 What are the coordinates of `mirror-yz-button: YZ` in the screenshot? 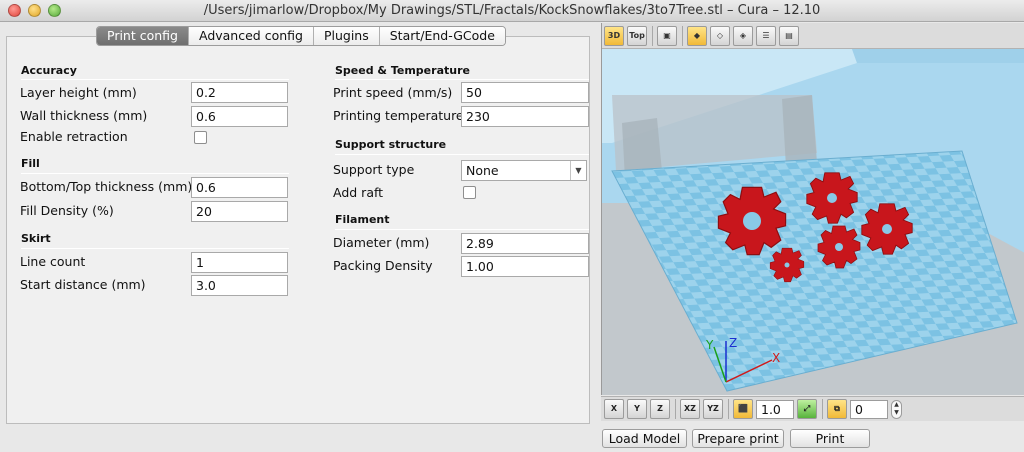 It's located at (713, 409).